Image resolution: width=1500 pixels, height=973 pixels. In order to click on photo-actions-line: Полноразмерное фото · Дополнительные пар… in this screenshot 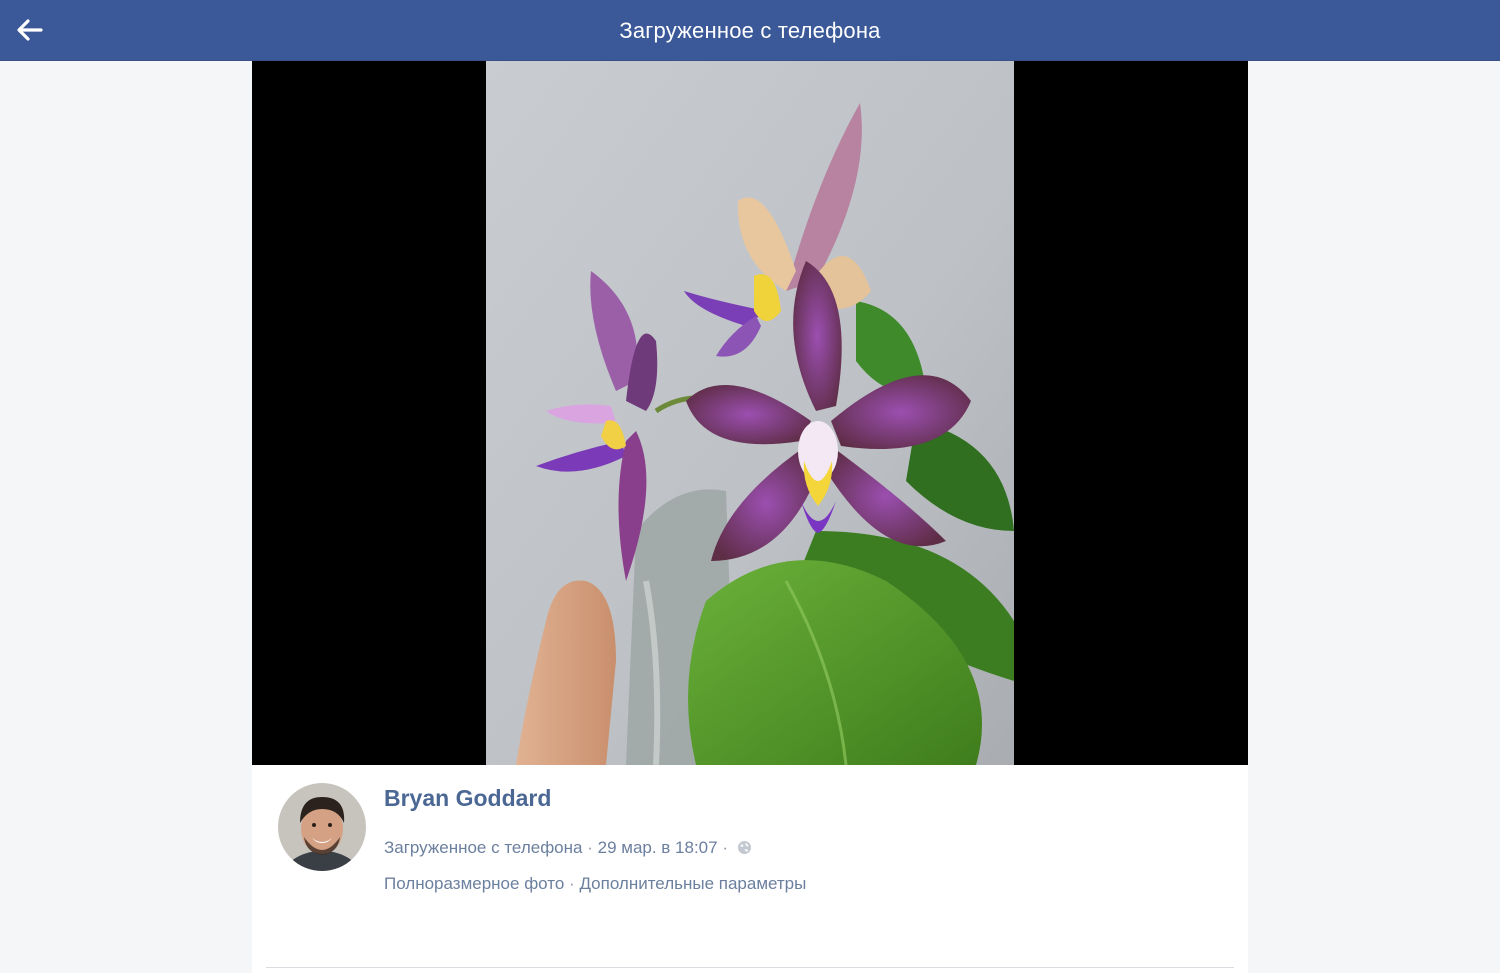, I will do `click(595, 884)`.